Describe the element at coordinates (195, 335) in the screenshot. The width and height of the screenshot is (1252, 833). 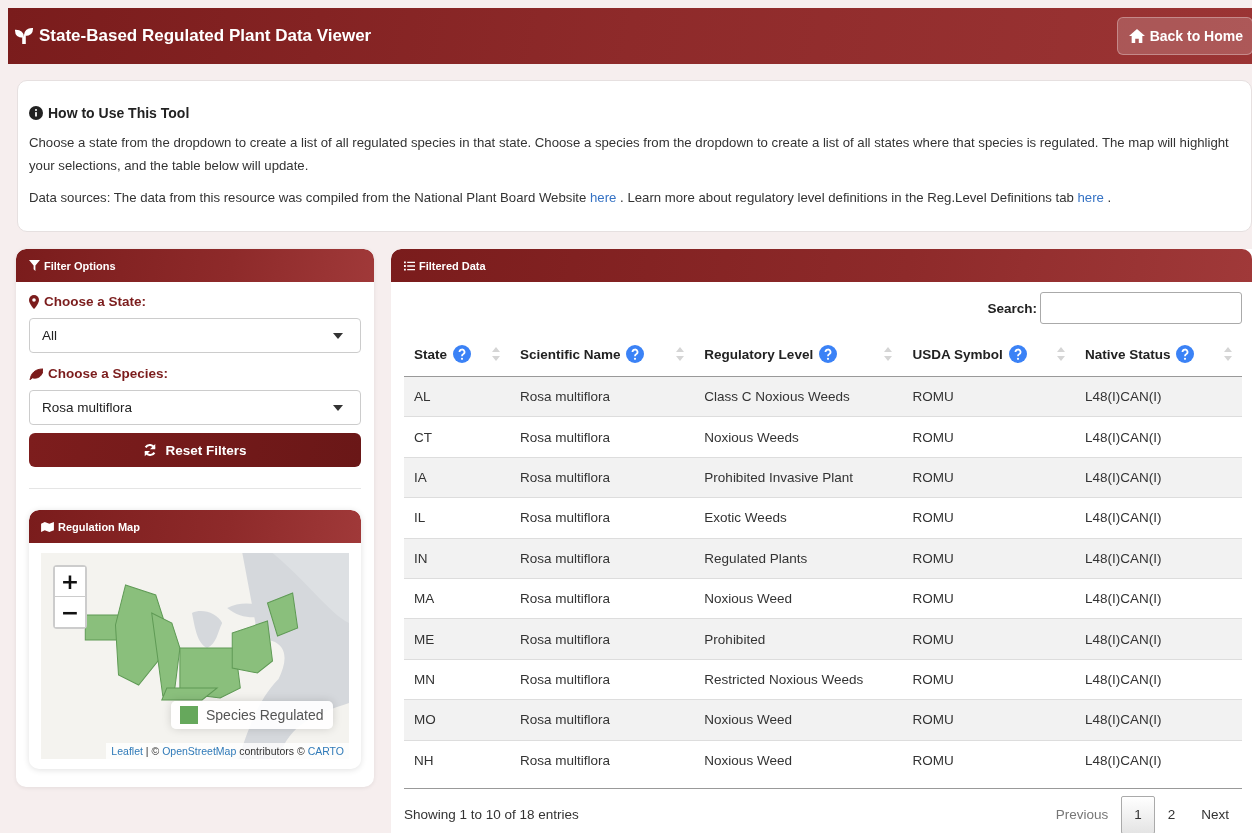
I see `state-dropdown: All` at that location.